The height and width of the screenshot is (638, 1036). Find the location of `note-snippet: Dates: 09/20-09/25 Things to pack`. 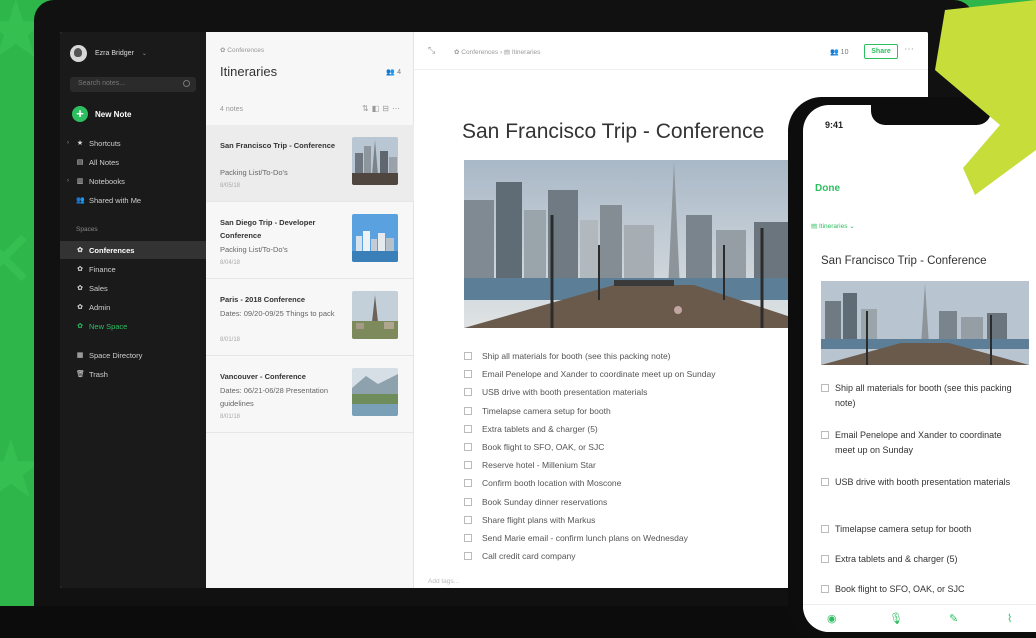

note-snippet: Dates: 09/20-09/25 Things to pack is located at coordinates (277, 313).